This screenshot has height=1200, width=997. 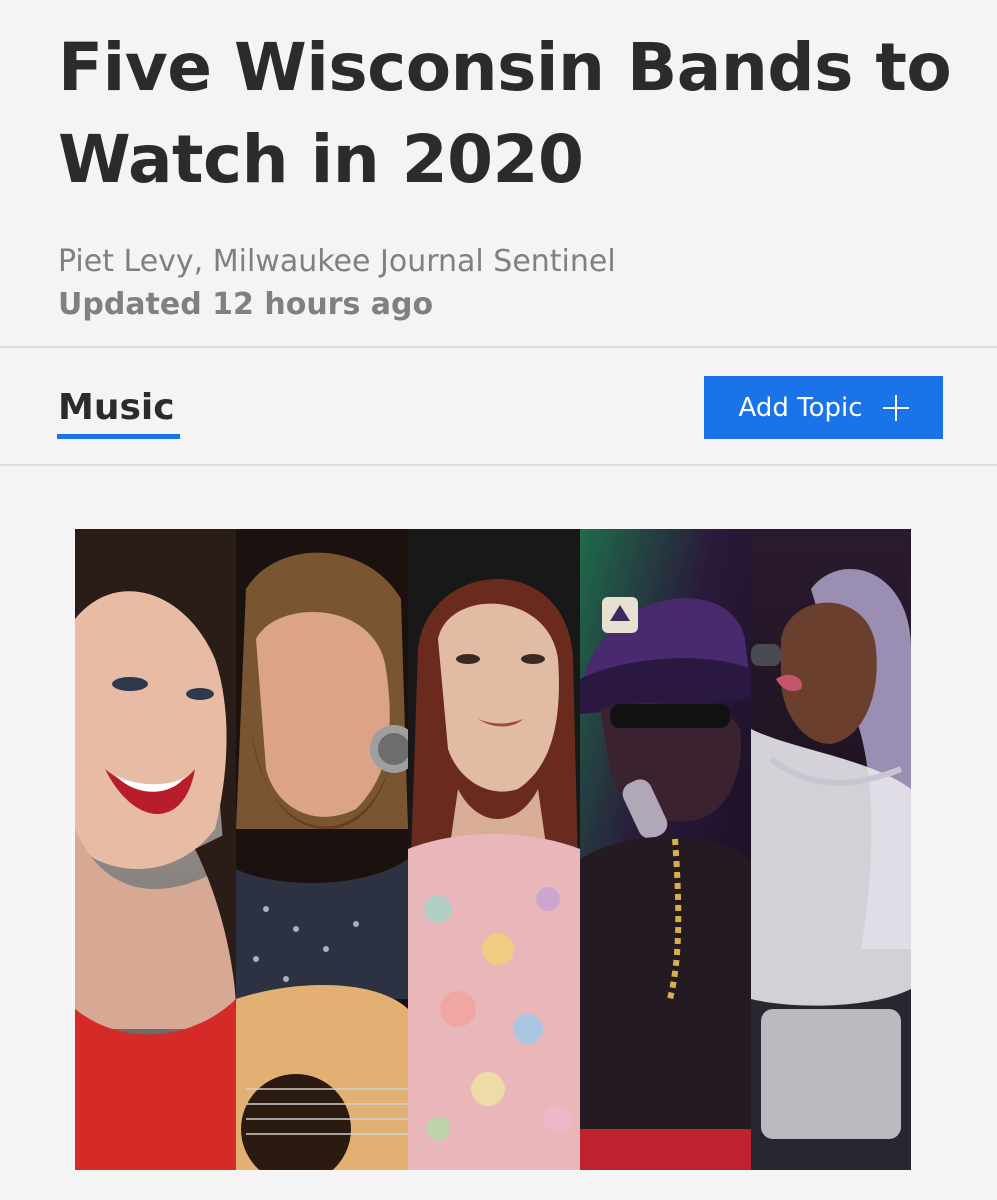 I want to click on article-byline: Piet Levy, Milwaukee Journal Sentinel, so click(x=337, y=261).